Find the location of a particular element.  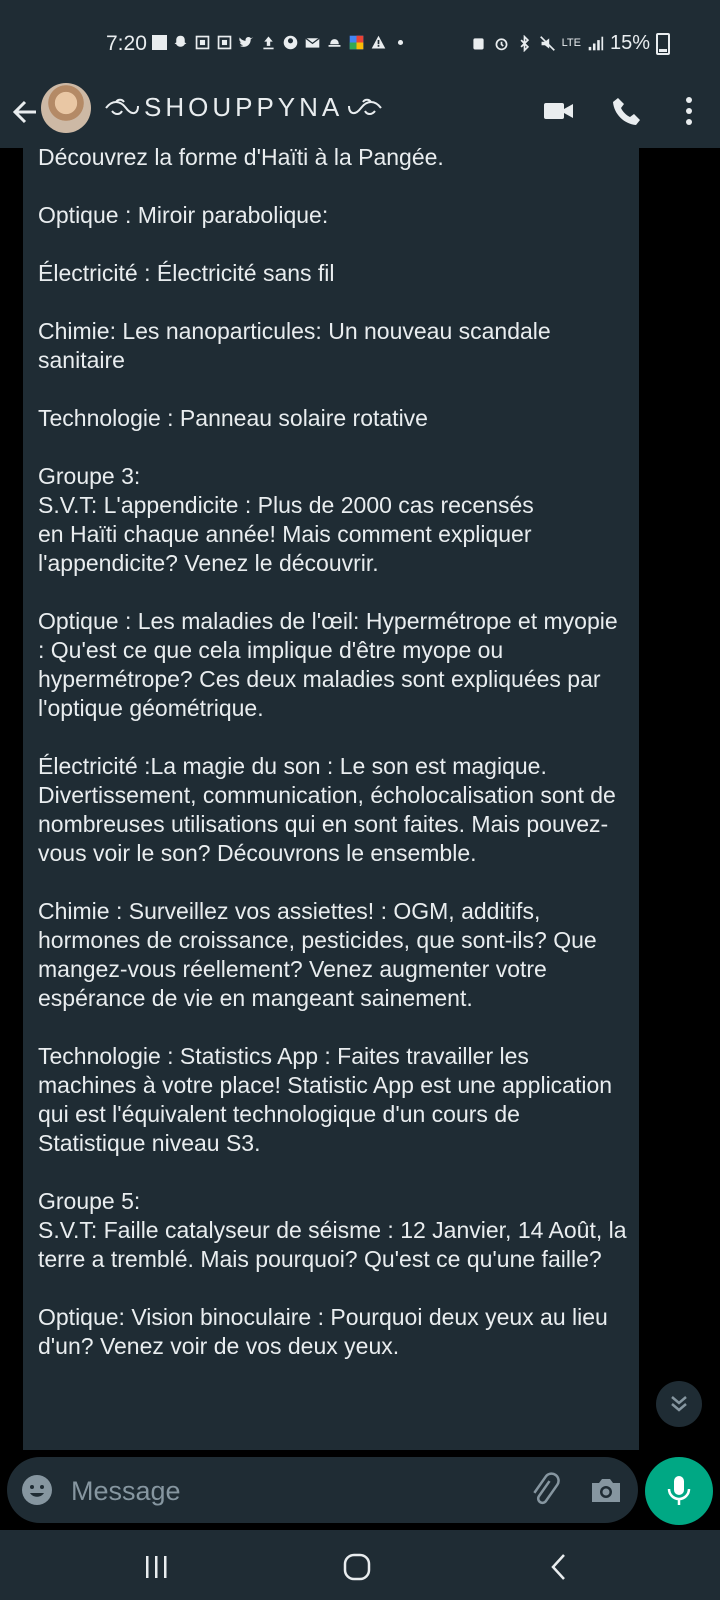

mail-icon is located at coordinates (312, 42).